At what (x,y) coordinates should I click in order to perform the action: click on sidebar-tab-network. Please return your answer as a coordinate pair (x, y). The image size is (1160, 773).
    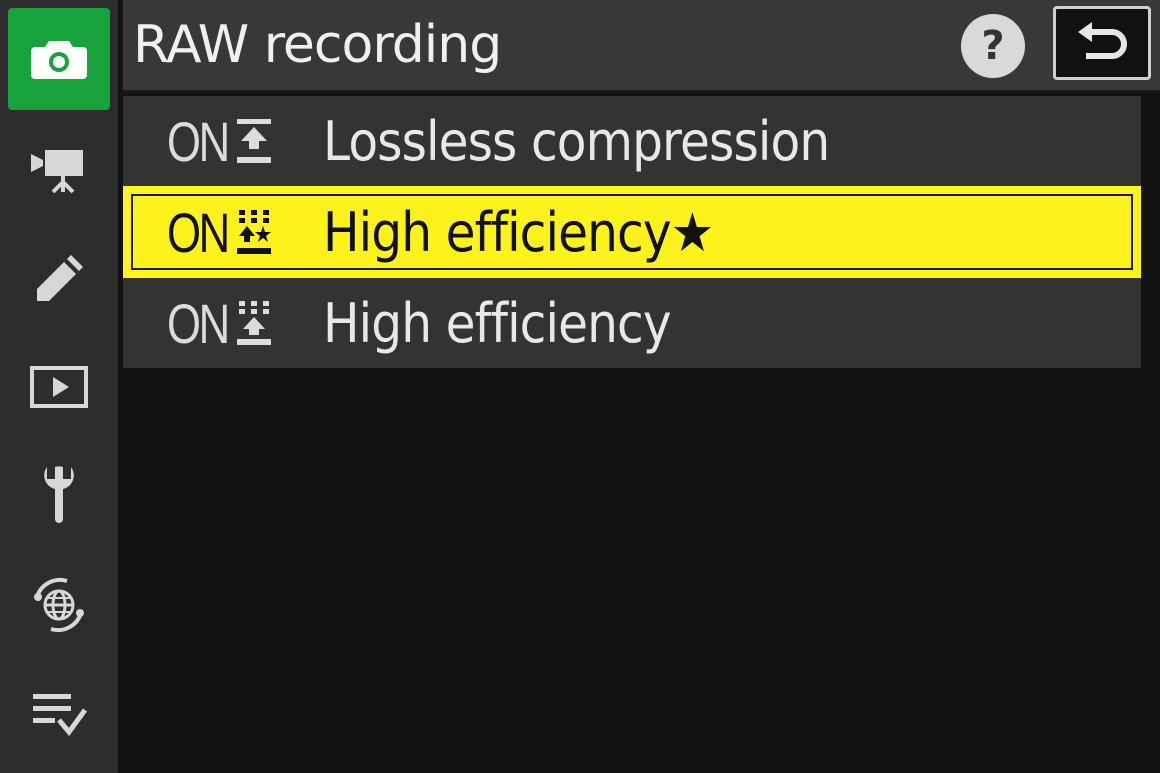
    Looking at the image, I should click on (59, 605).